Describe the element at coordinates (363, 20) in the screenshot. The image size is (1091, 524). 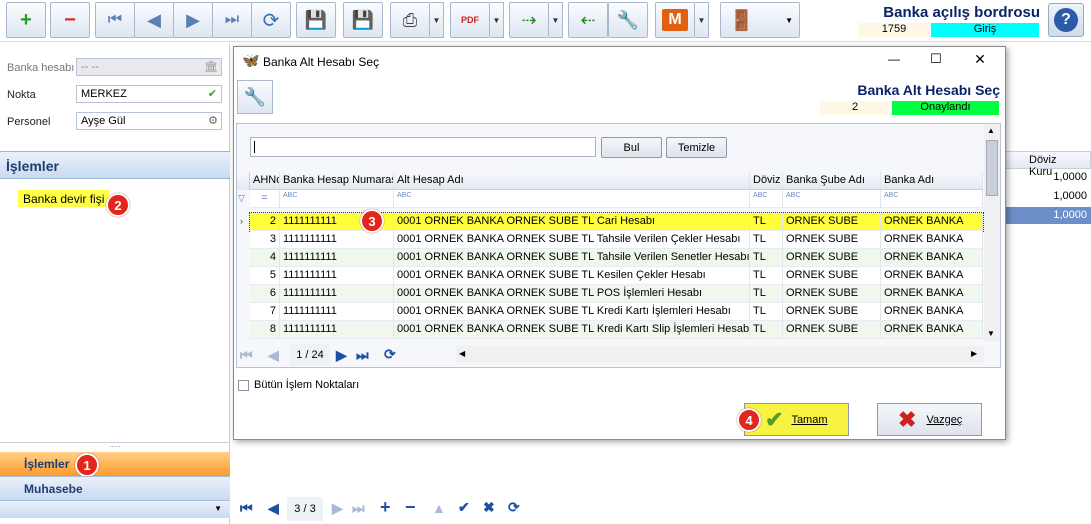
I see `save-cancel-button: 💾` at that location.